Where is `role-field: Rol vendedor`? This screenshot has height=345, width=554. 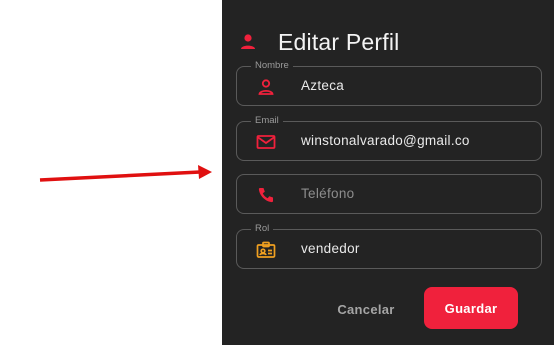
role-field: Rol vendedor is located at coordinates (389, 246).